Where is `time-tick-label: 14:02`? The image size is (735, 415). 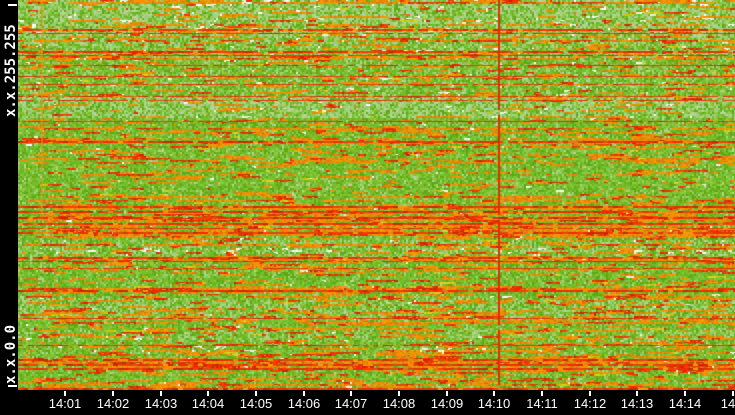
time-tick-label: 14:02 is located at coordinates (113, 403).